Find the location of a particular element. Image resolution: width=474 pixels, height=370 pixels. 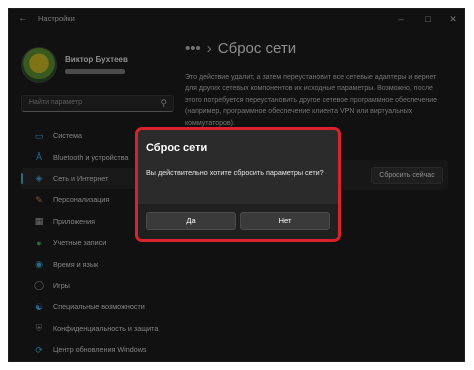

dialog-footer: Да Нет is located at coordinates (238, 221).